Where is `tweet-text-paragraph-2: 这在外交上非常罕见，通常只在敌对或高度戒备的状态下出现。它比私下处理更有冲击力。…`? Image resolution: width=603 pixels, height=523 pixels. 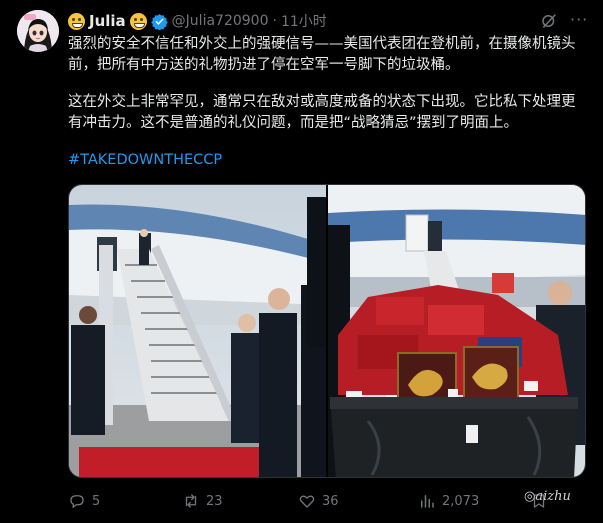 tweet-text-paragraph-2: 这在外交上非常罕见，通常只在敌对或高度戒备的状态下出现。它比私下处理更有冲击力。… is located at coordinates (322, 112).